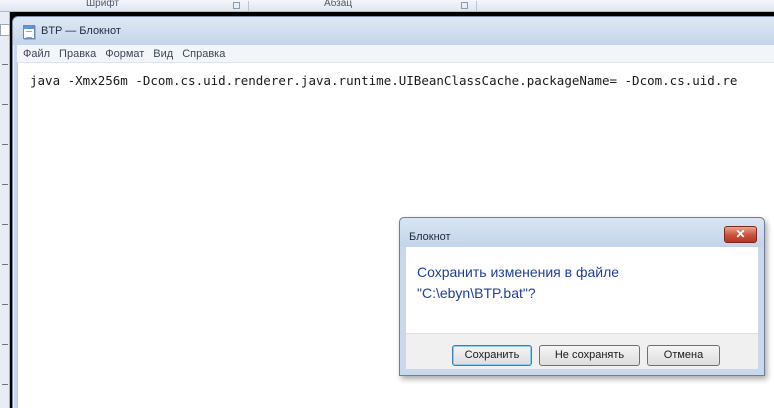  What do you see at coordinates (582, 232) in the screenshot?
I see `dialog-titlebar: Блокнот ✕` at bounding box center [582, 232].